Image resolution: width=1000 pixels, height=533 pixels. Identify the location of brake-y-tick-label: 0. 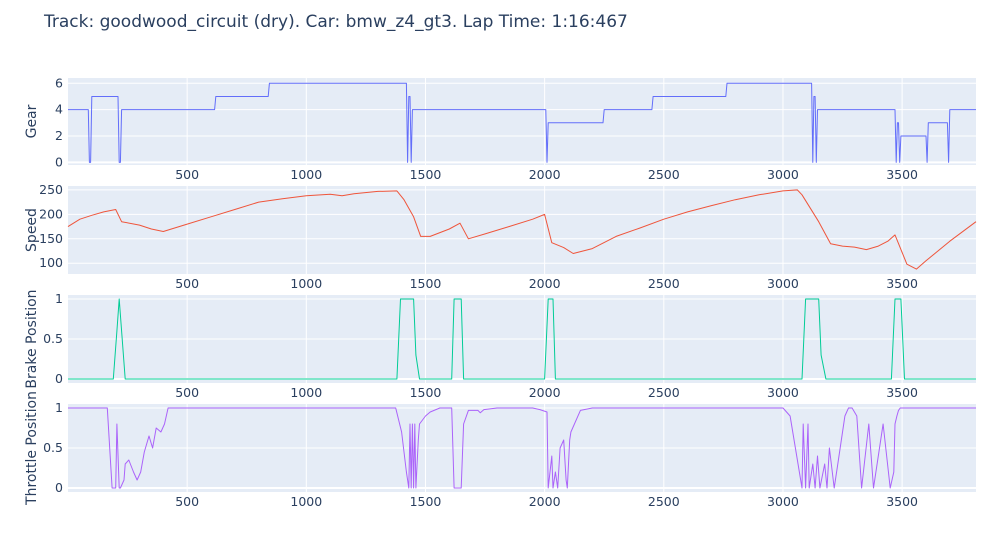
(59, 378).